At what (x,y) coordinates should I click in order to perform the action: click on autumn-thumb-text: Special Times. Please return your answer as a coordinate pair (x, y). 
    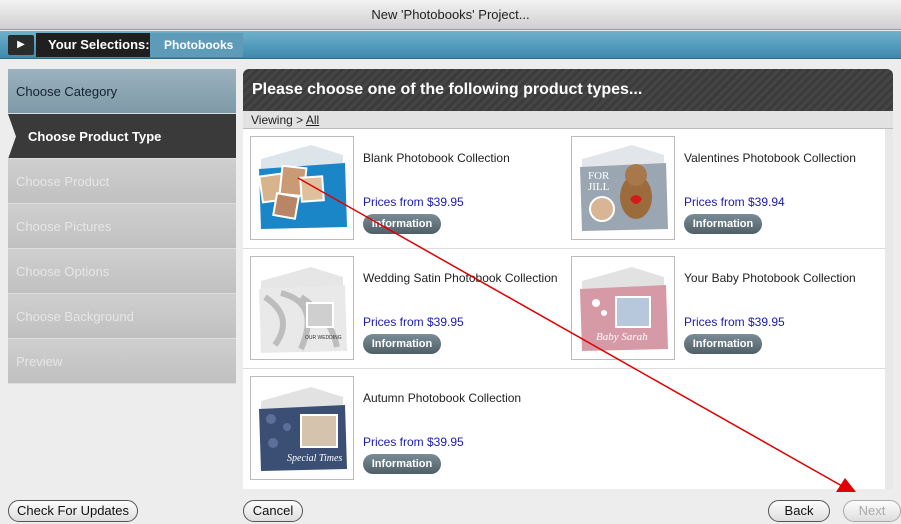
    Looking at the image, I should click on (315, 458).